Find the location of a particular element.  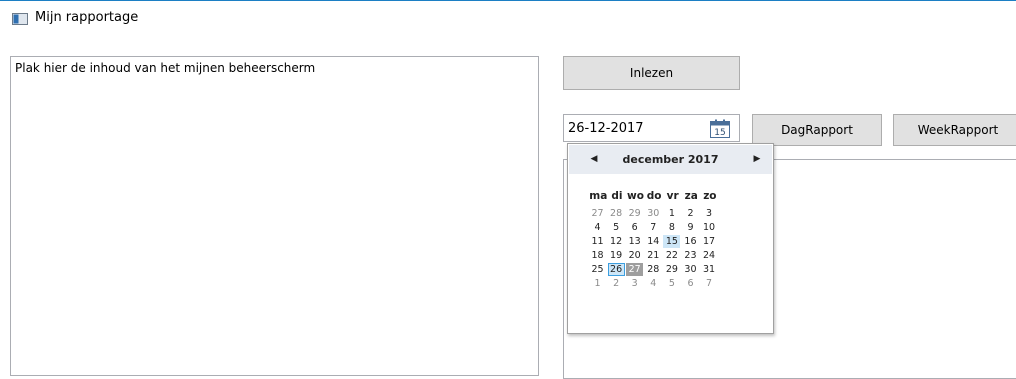

calendar-day: 13 is located at coordinates (634, 241).